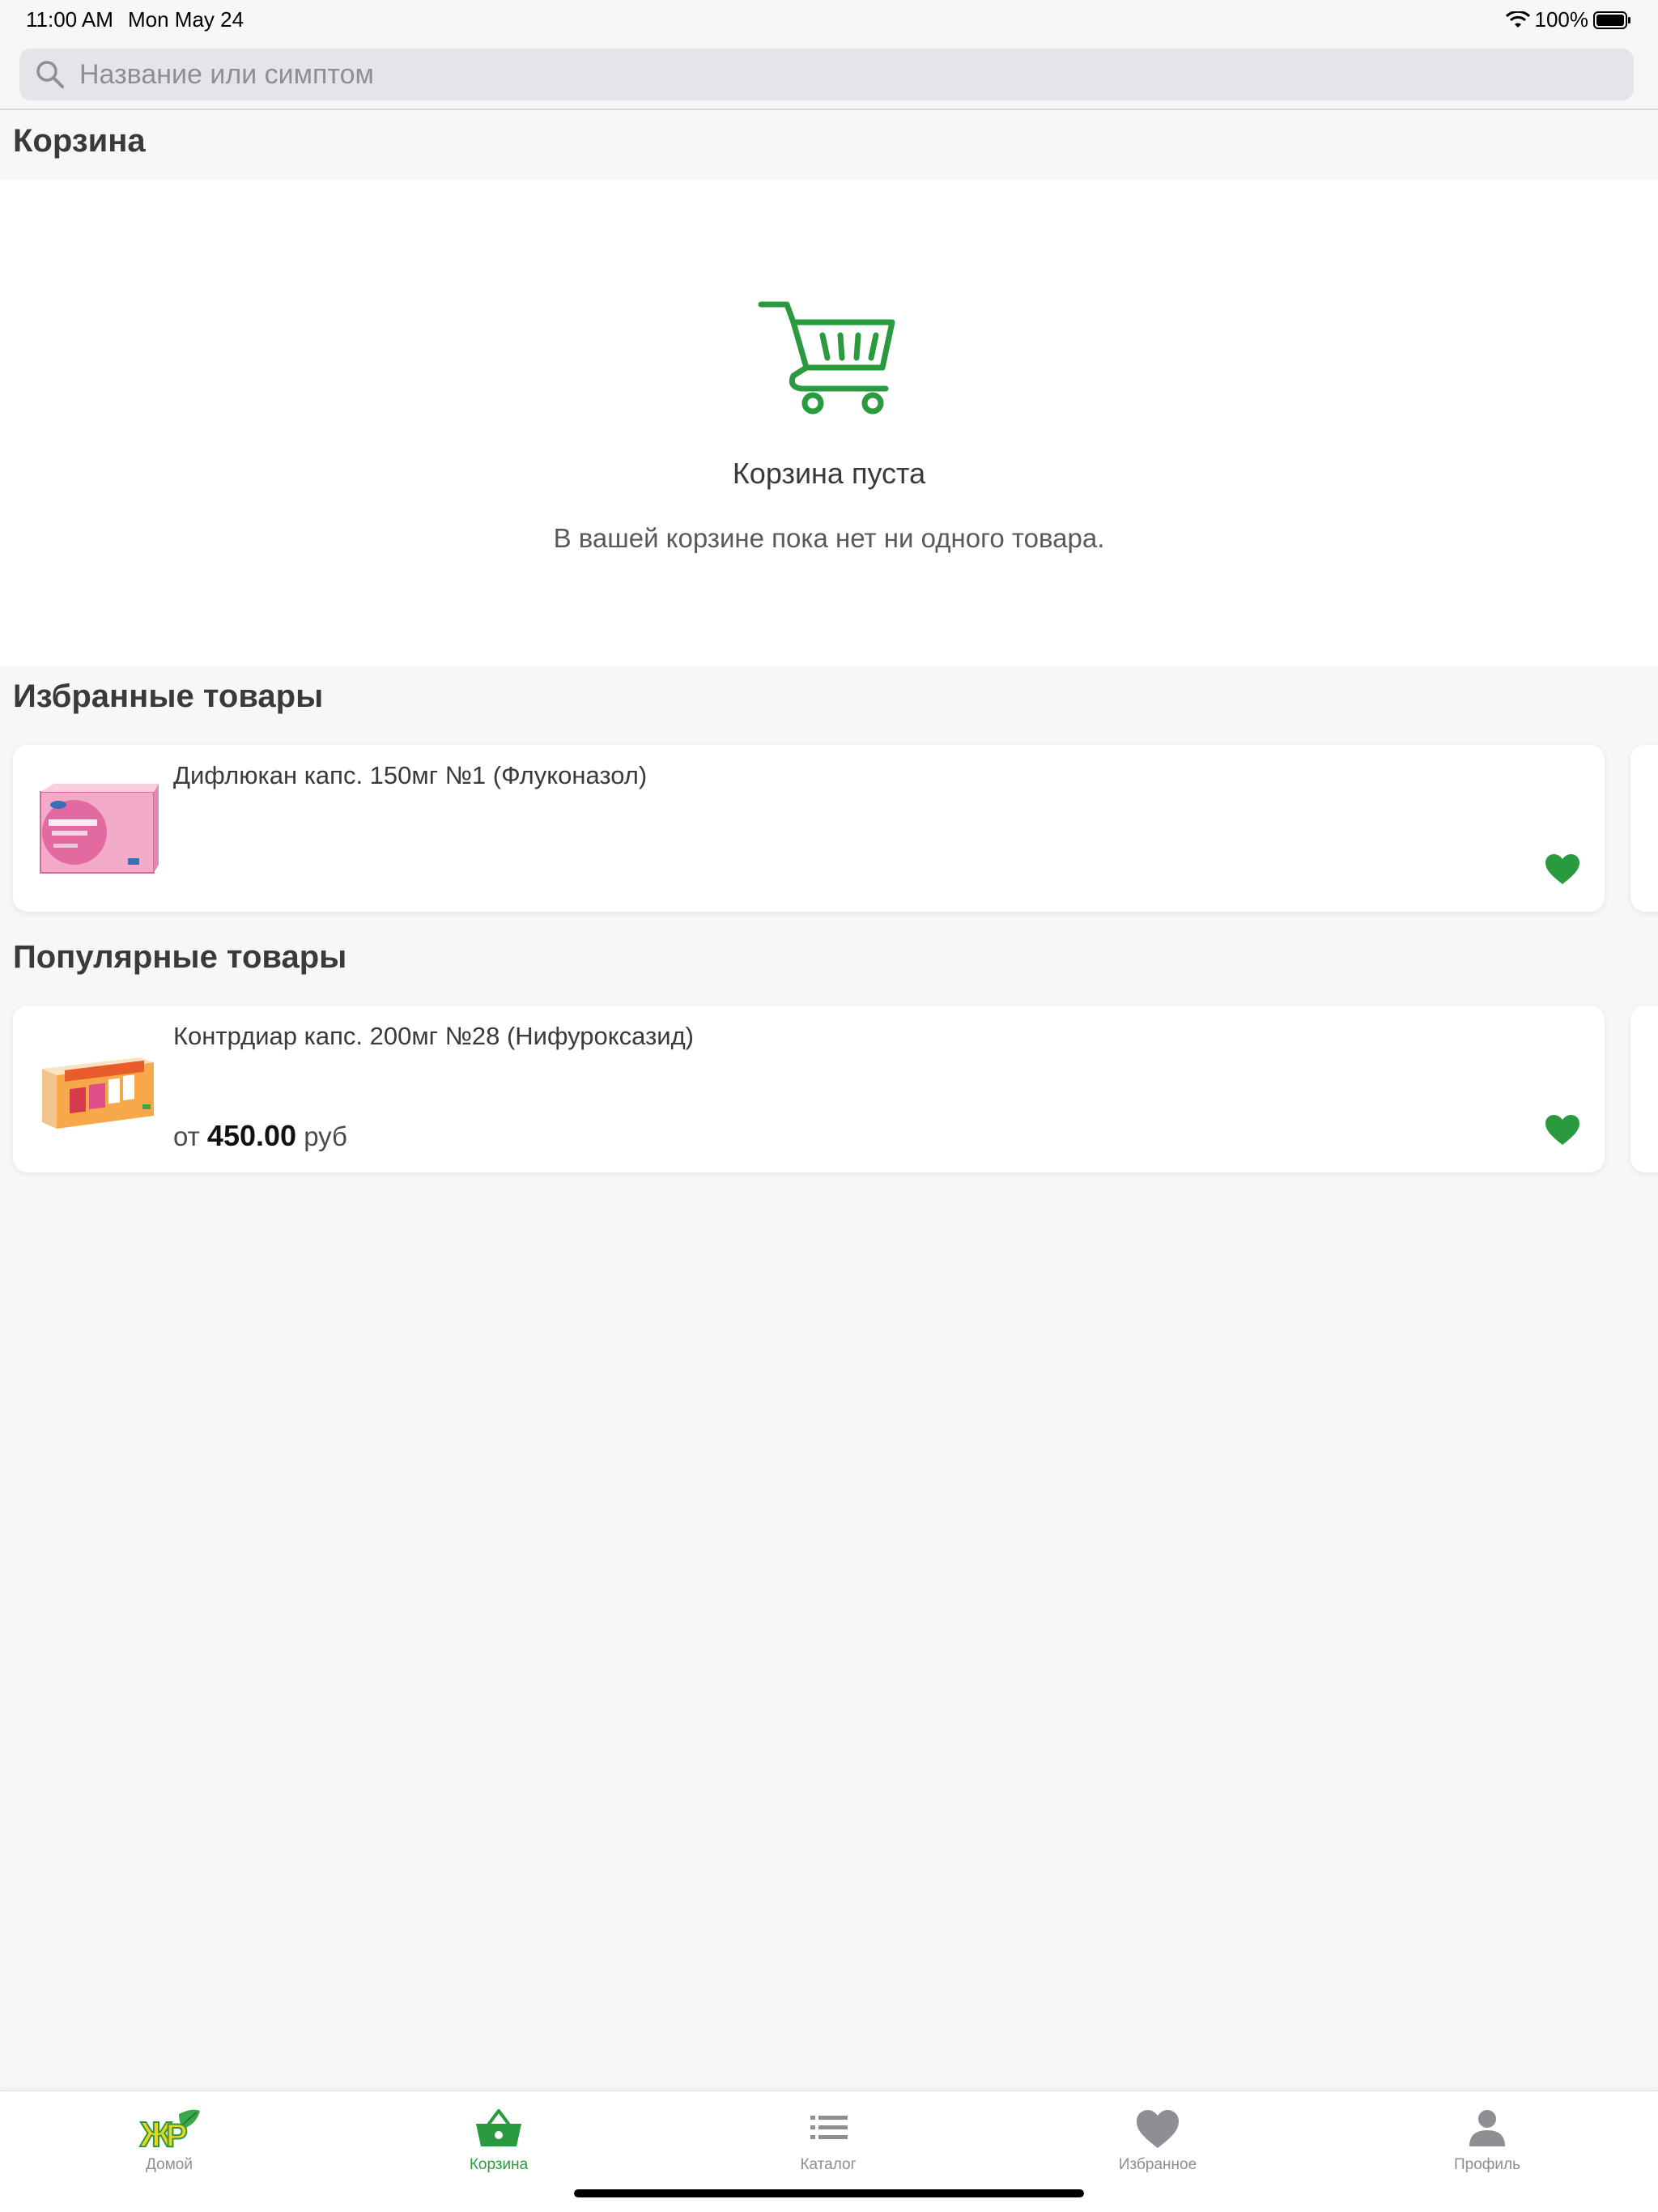 The image size is (1658, 2212). I want to click on tab-label: Домой, so click(169, 2165).